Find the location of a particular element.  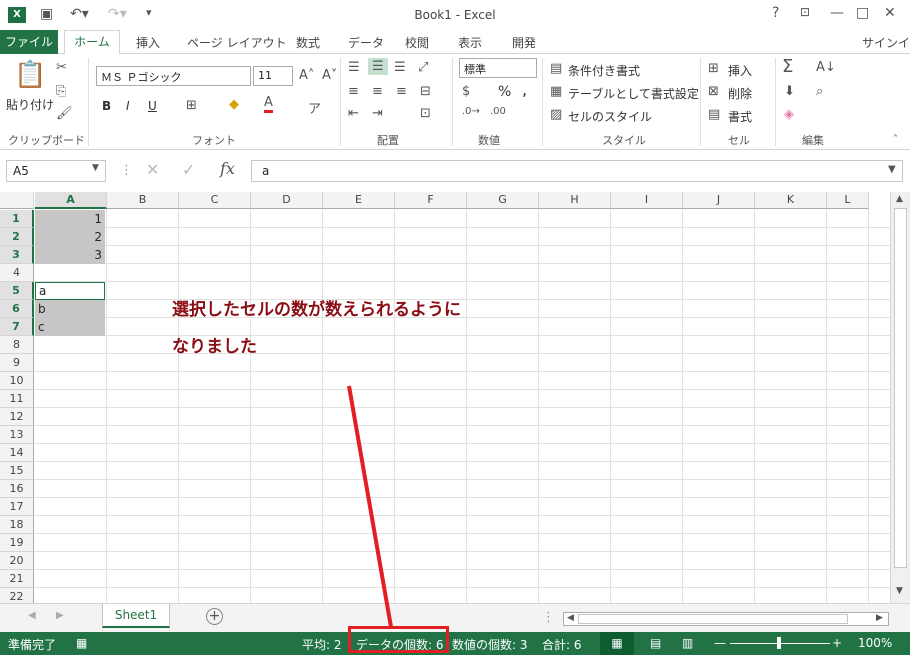

font-name-combo: ＭＳ Ｐゴシック is located at coordinates (173, 76).